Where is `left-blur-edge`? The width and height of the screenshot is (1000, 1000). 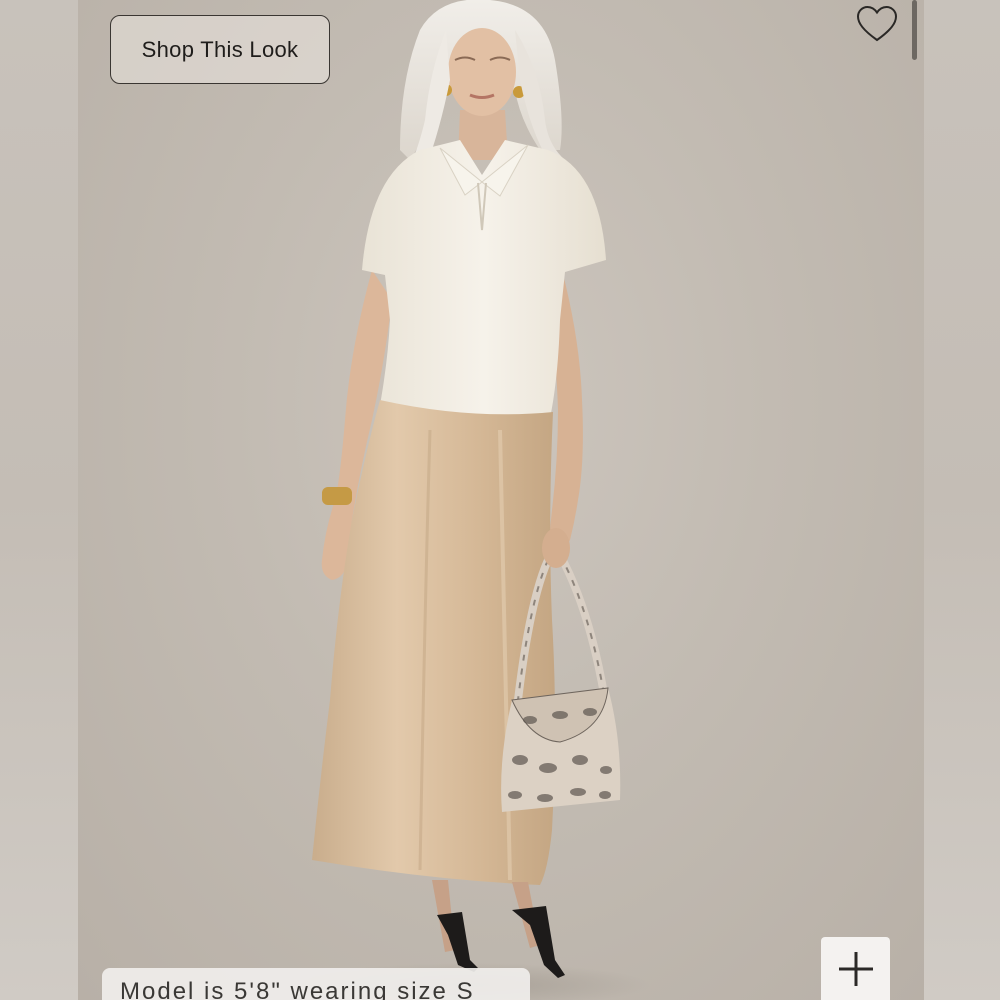
left-blur-edge is located at coordinates (39, 500).